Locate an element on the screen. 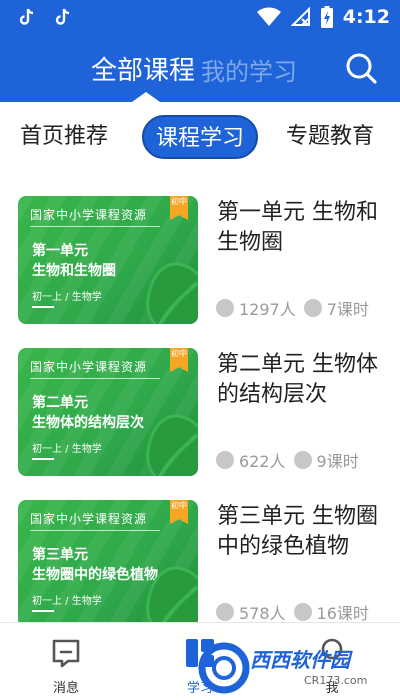 The width and height of the screenshot is (400, 700). wifi-icon is located at coordinates (268, 16).